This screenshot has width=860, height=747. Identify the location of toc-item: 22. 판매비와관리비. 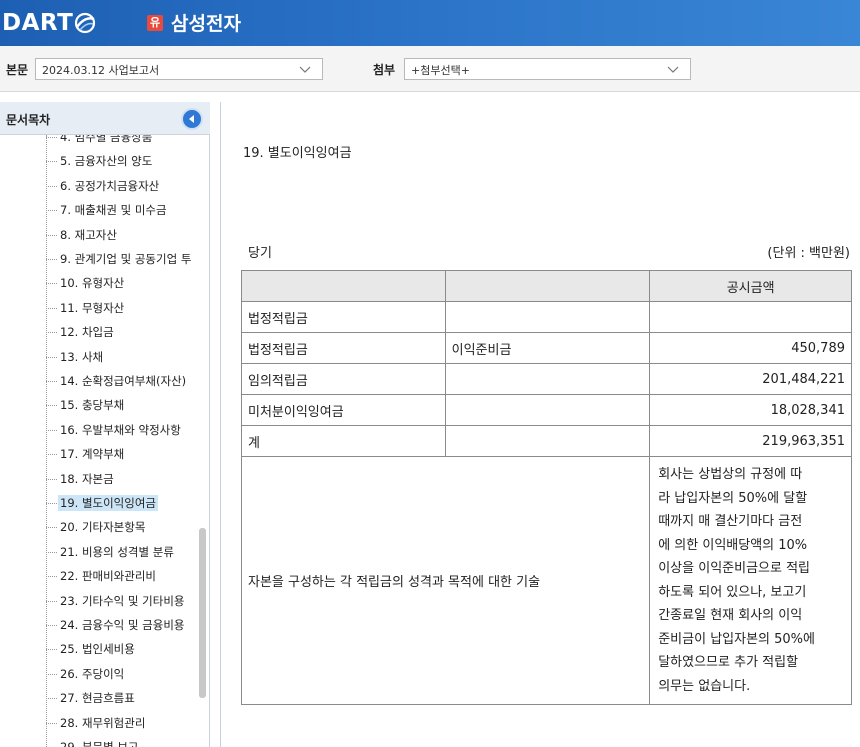
(123, 576).